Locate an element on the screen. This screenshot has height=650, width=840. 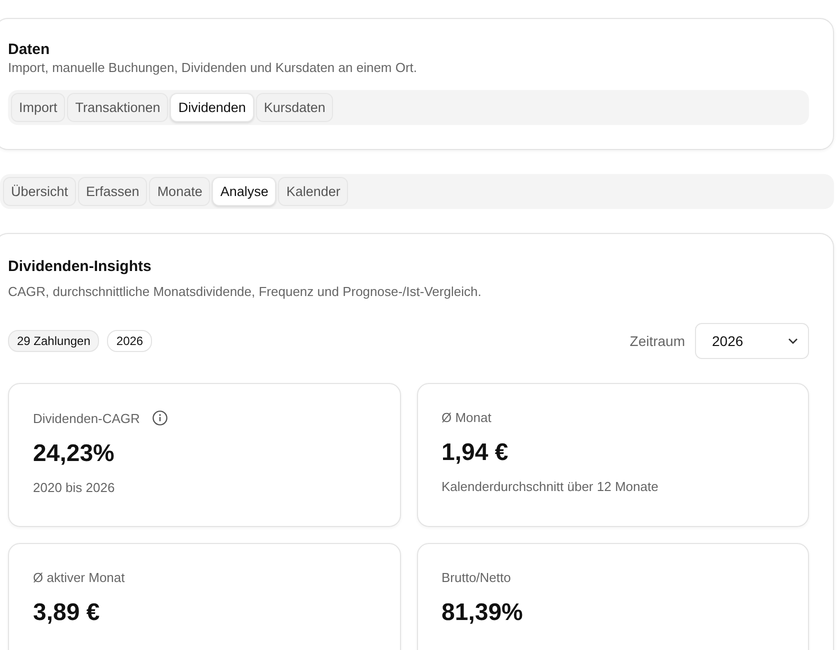
period-select: 2026 is located at coordinates (752, 341).